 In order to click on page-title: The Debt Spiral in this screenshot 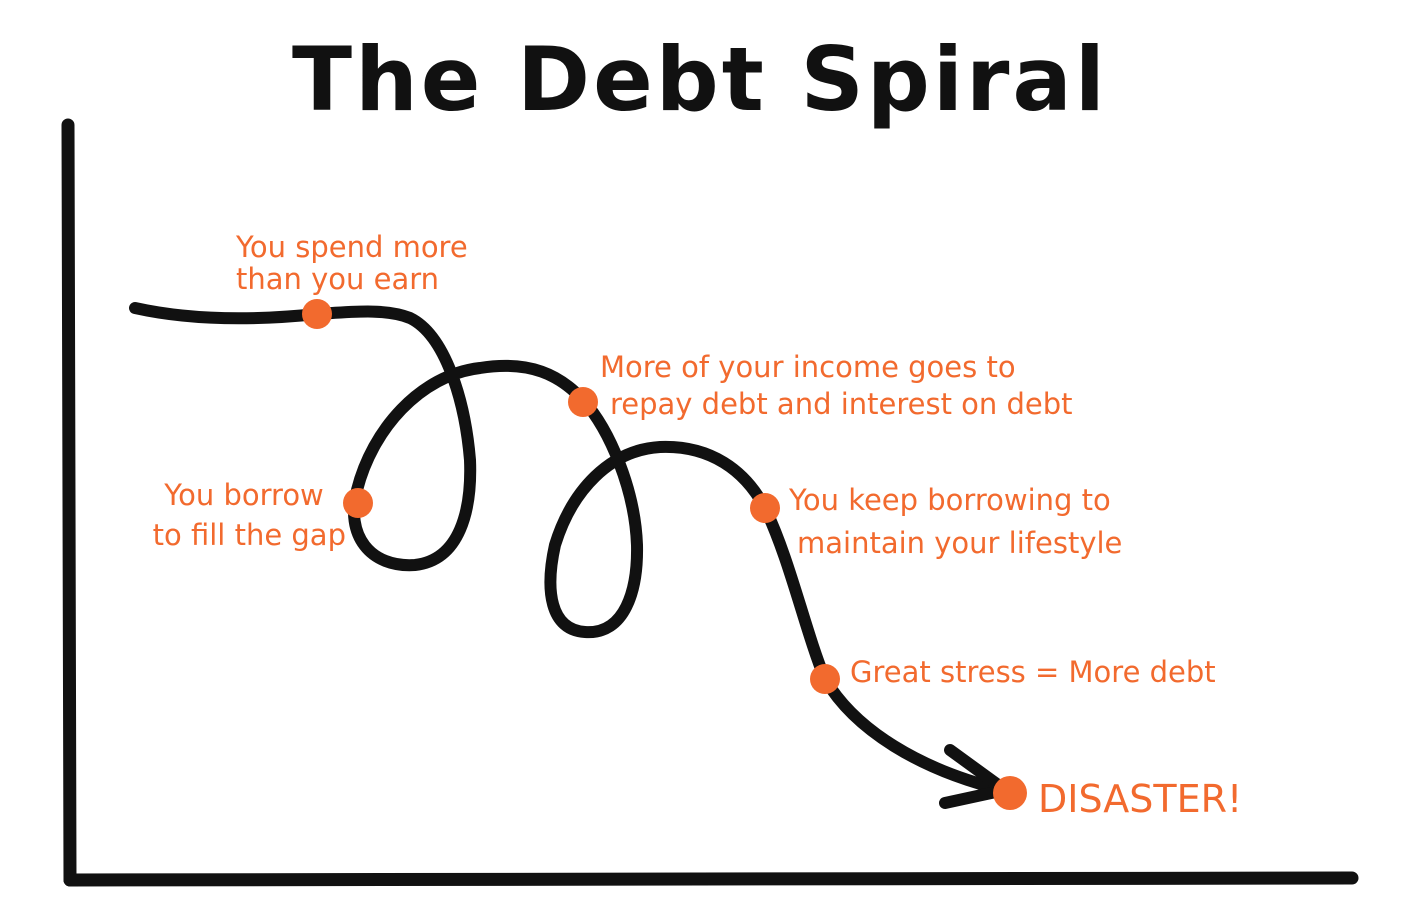, I will do `click(700, 79)`.